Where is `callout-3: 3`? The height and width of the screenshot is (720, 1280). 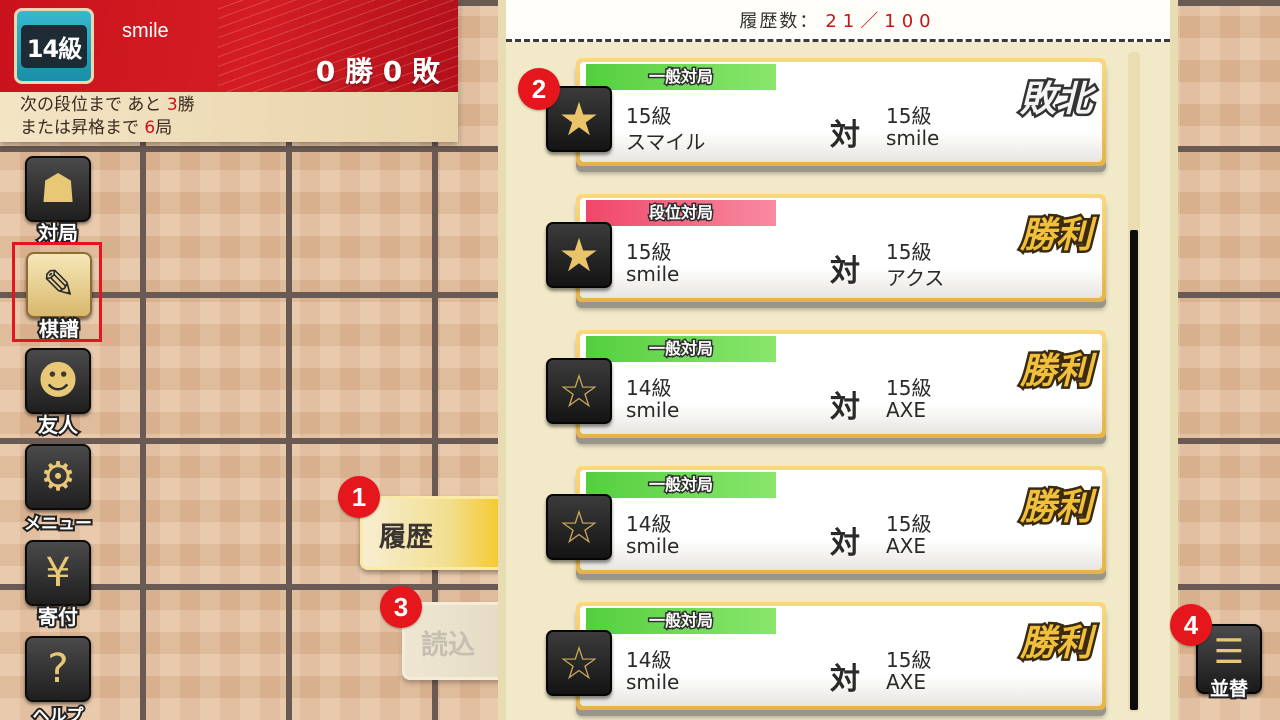
callout-3: 3 is located at coordinates (401, 607).